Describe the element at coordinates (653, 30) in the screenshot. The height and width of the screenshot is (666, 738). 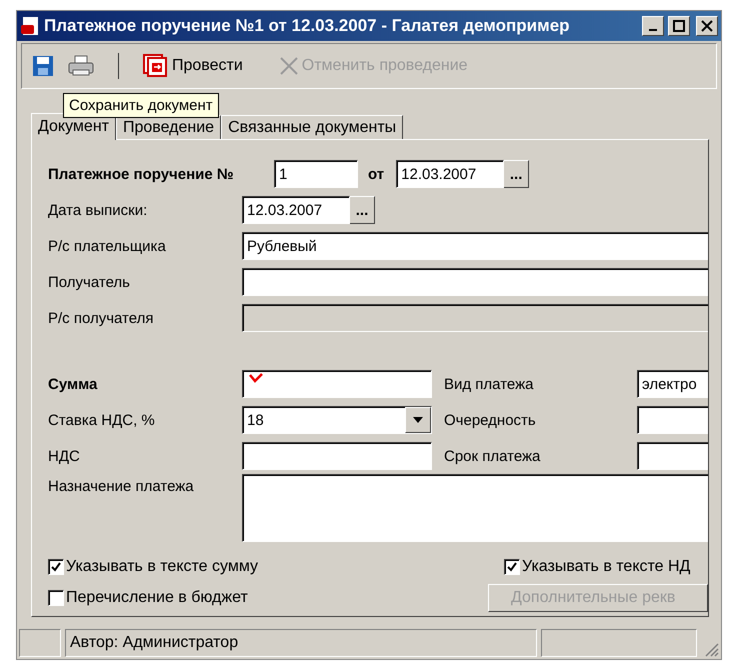
I see `minimize-icon` at that location.